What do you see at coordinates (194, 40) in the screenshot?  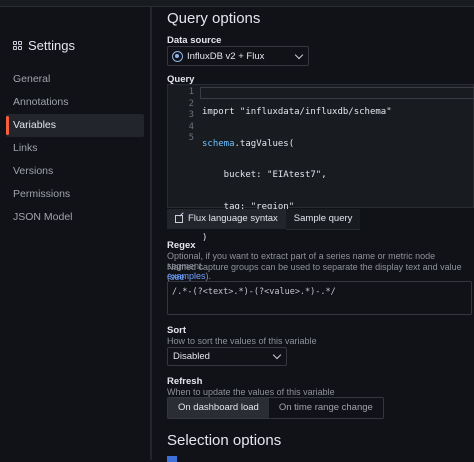 I see `data-source-label: Data source` at bounding box center [194, 40].